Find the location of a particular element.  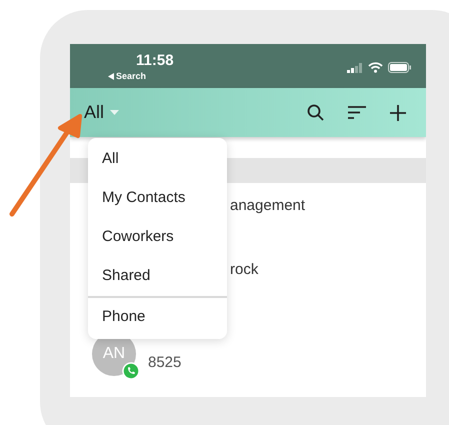

menu-item: Phone is located at coordinates (157, 317).